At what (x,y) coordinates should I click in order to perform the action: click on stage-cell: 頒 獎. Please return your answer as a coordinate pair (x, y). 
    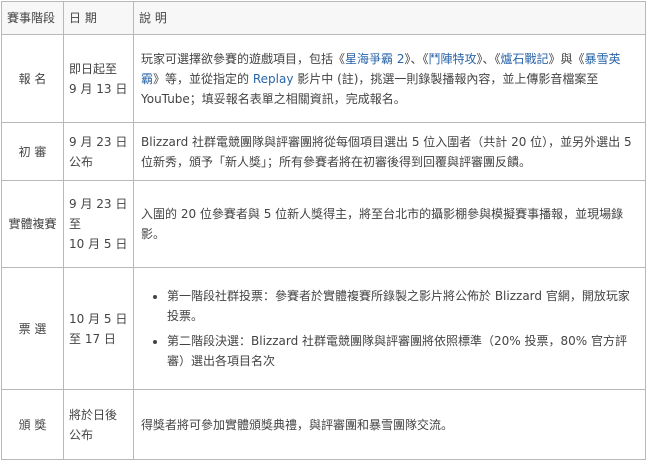
    Looking at the image, I should click on (32, 424).